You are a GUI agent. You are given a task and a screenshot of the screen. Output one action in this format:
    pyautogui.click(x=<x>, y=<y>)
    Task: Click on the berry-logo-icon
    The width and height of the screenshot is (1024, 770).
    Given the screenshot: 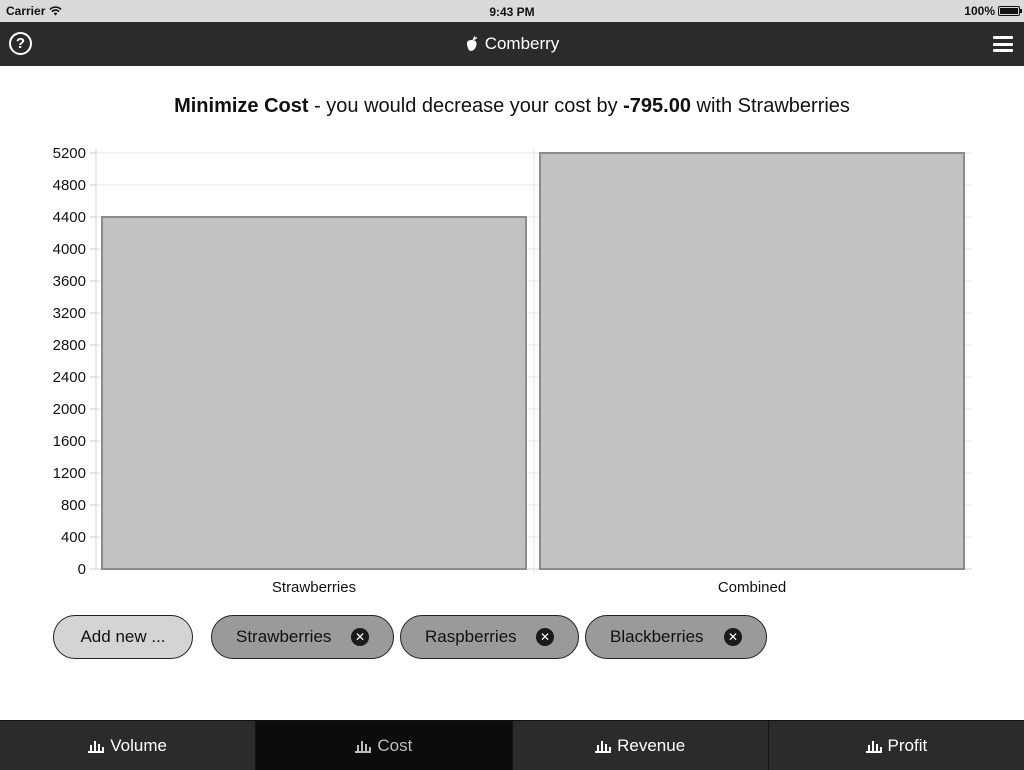 What is the action you would take?
    pyautogui.click(x=472, y=43)
    